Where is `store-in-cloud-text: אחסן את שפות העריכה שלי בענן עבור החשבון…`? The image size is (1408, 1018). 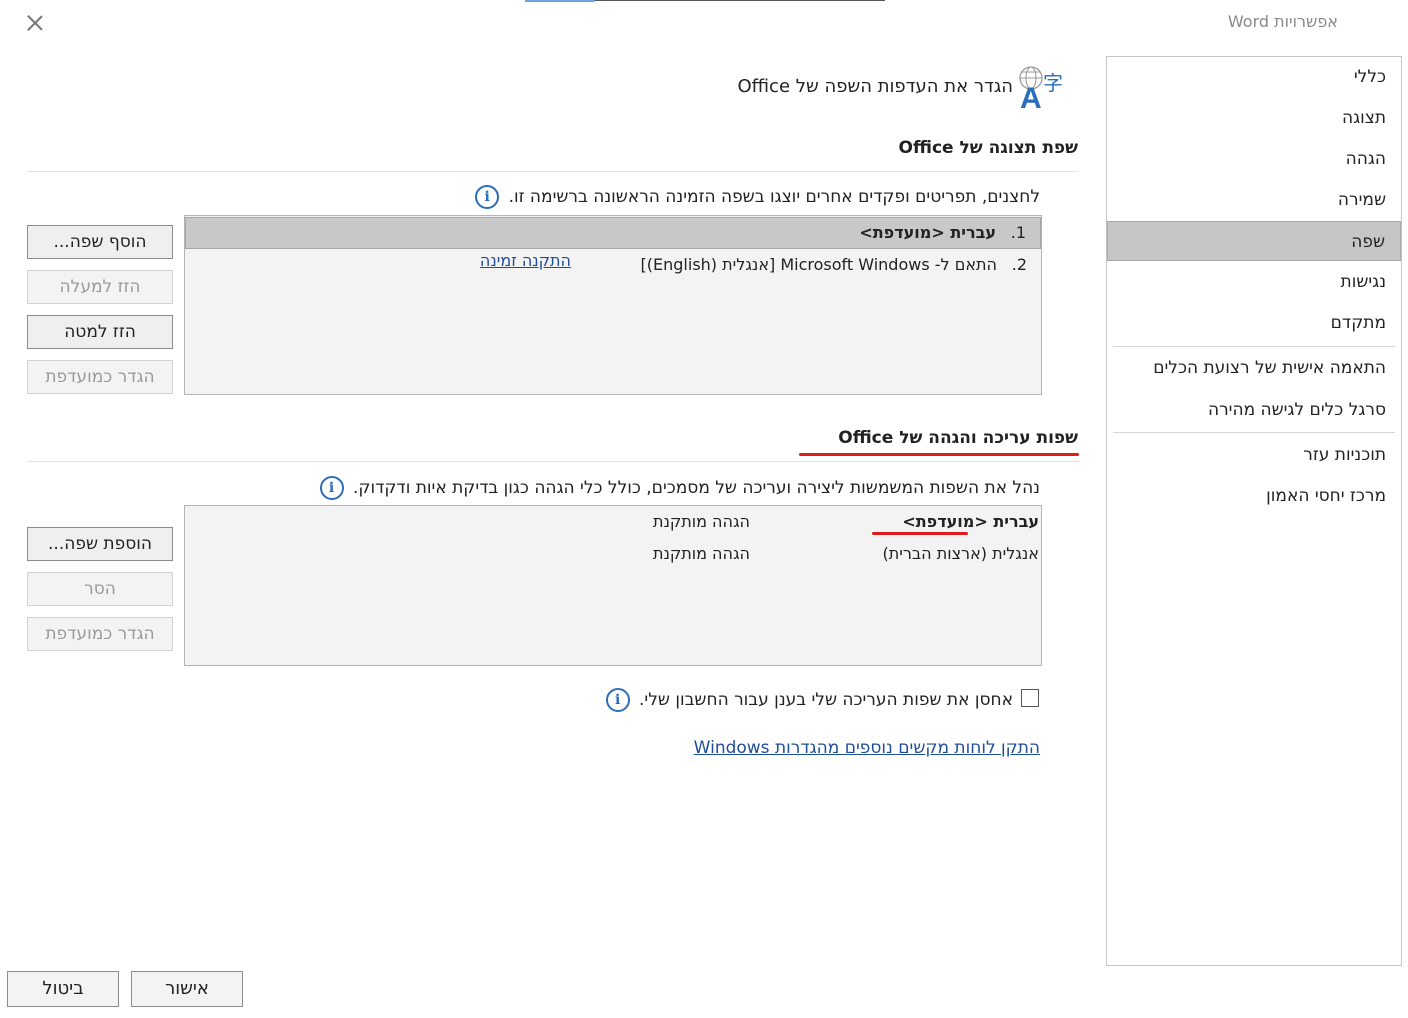 store-in-cloud-text: אחסן את שפות העריכה שלי בענן עבור החשבון… is located at coordinates (826, 700).